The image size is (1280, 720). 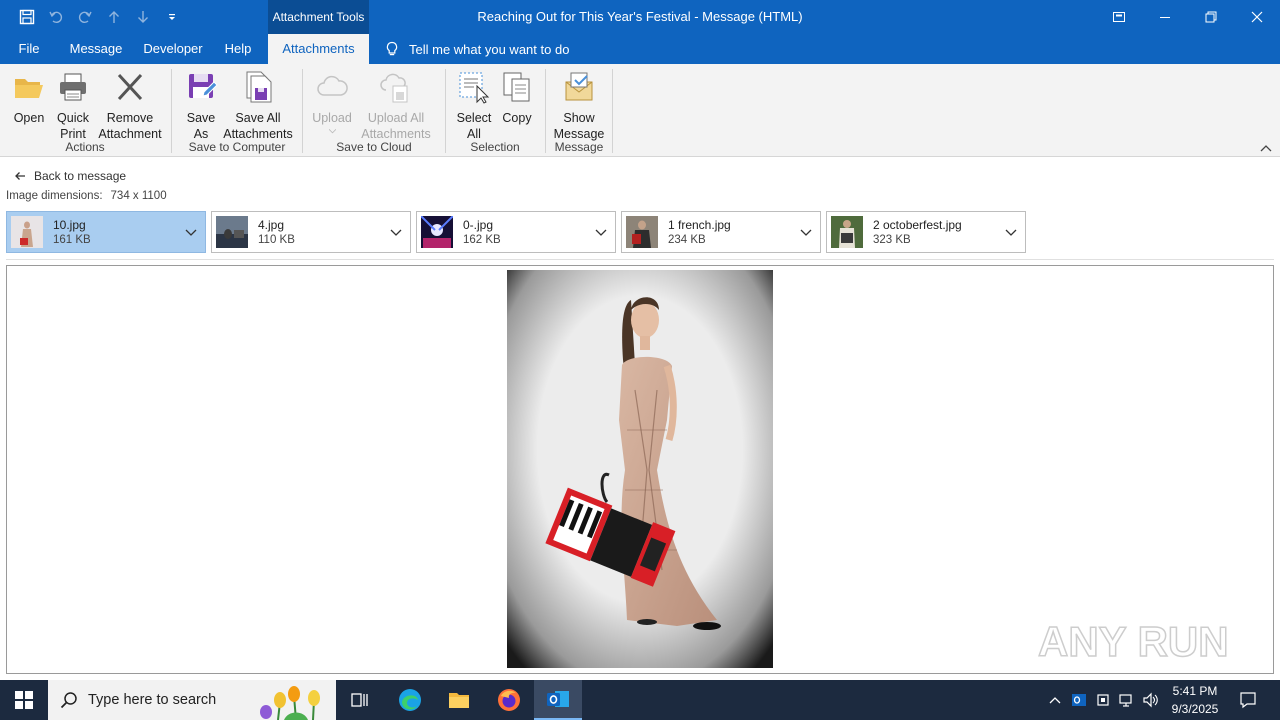 I want to click on image-dimensions: Image dimensions: 734 x 1100, so click(x=86, y=196).